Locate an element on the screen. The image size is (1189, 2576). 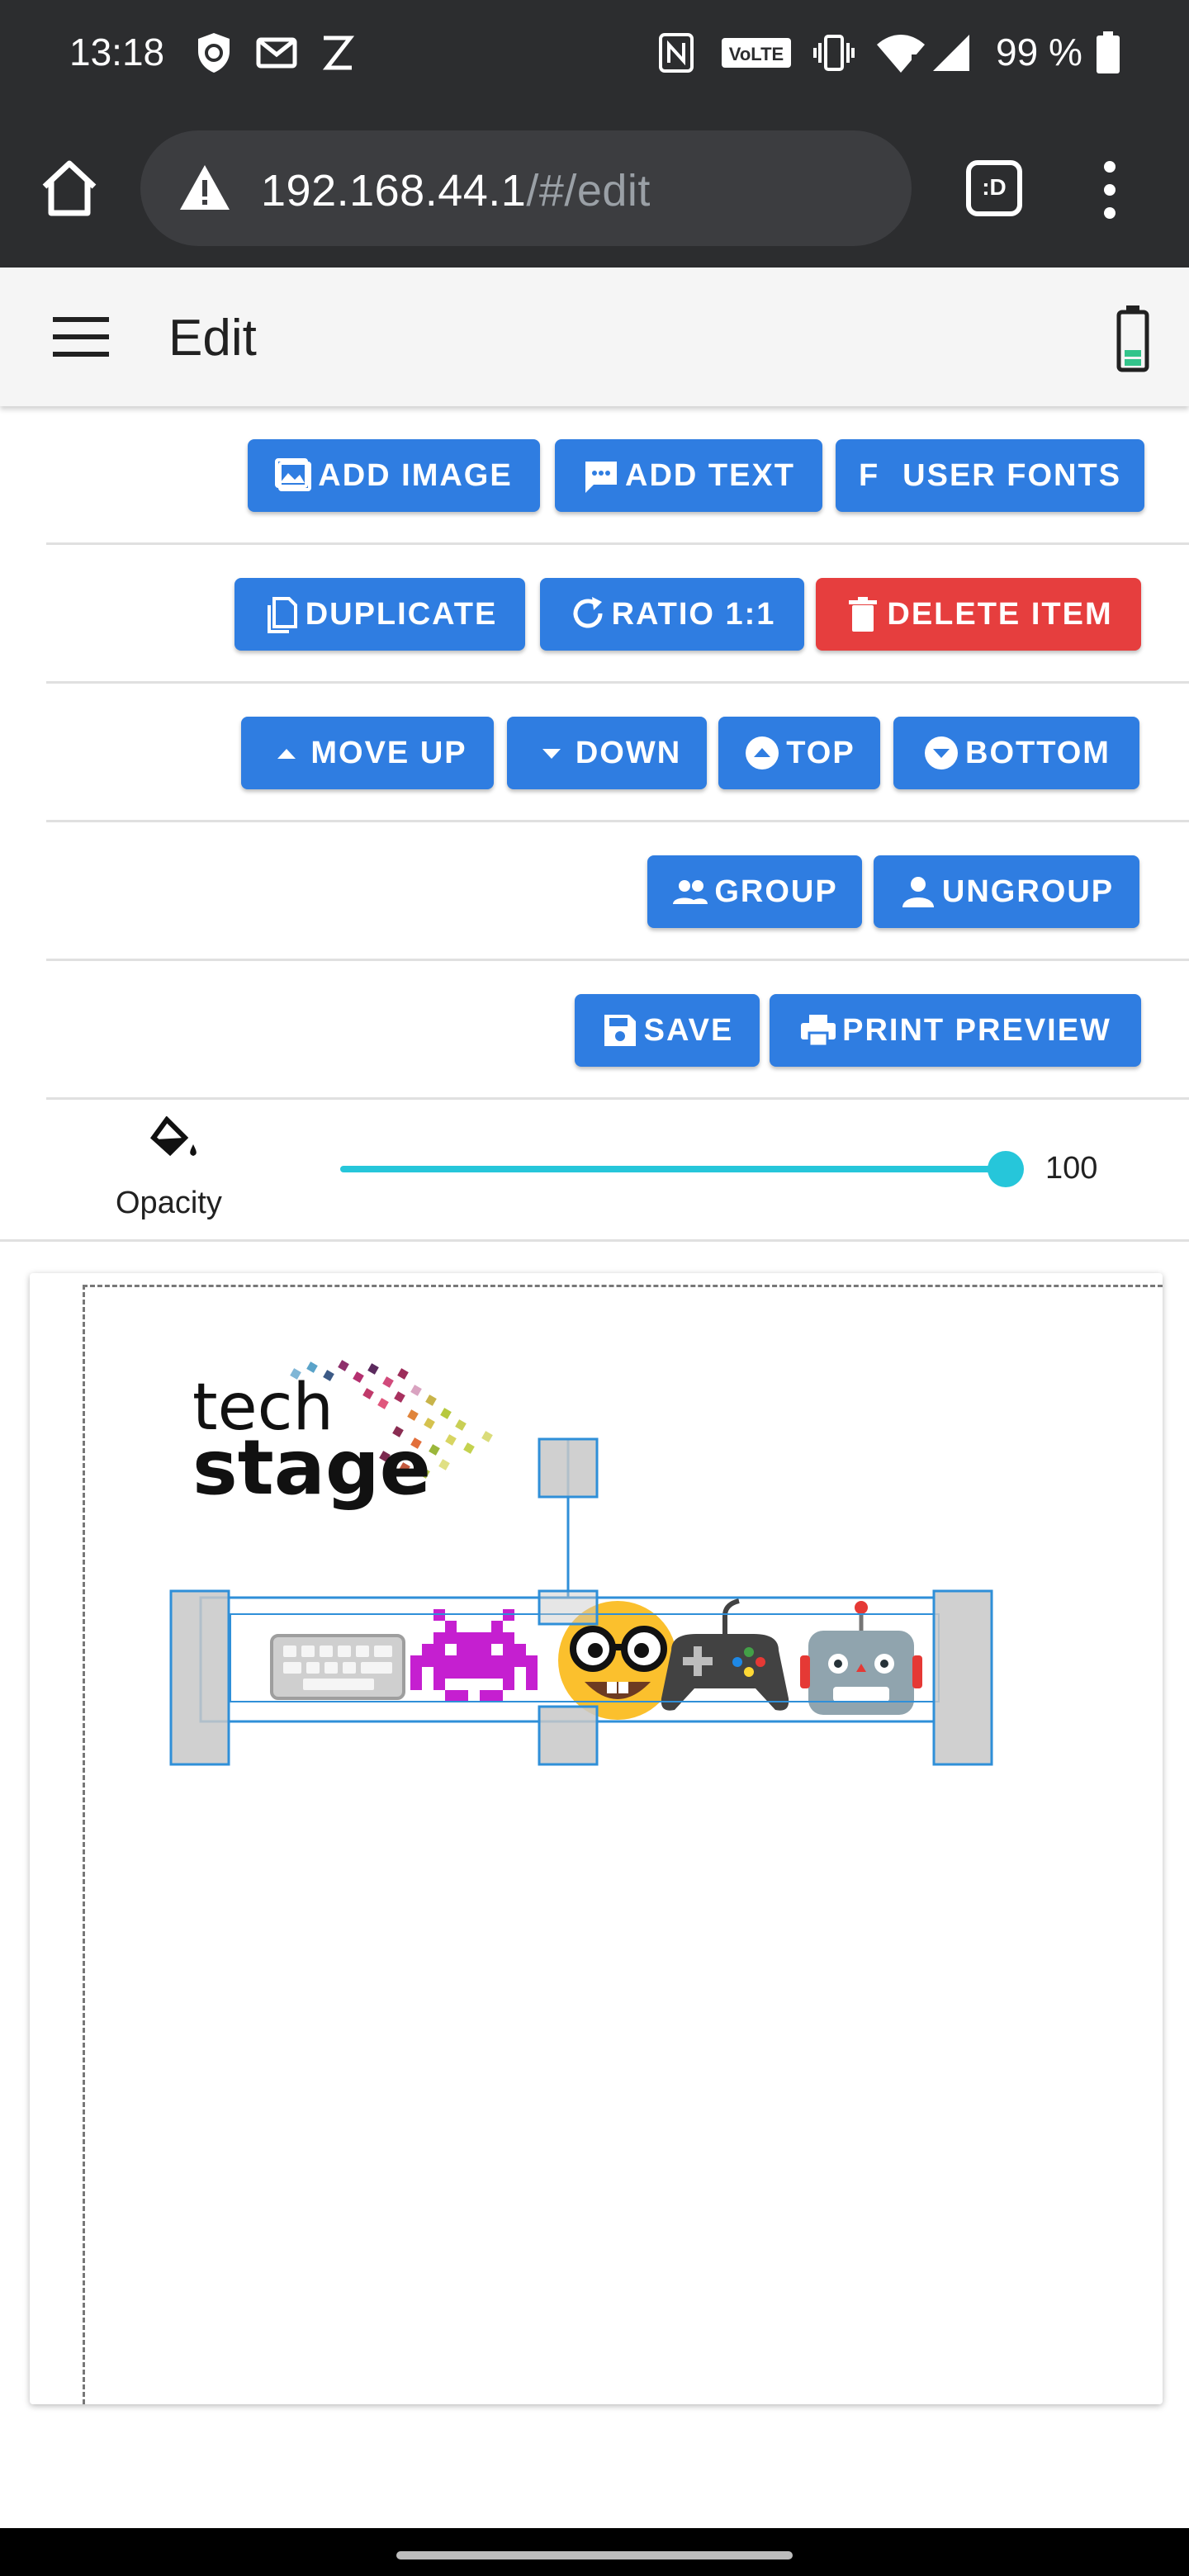
save-label: SAVE is located at coordinates (688, 1030).